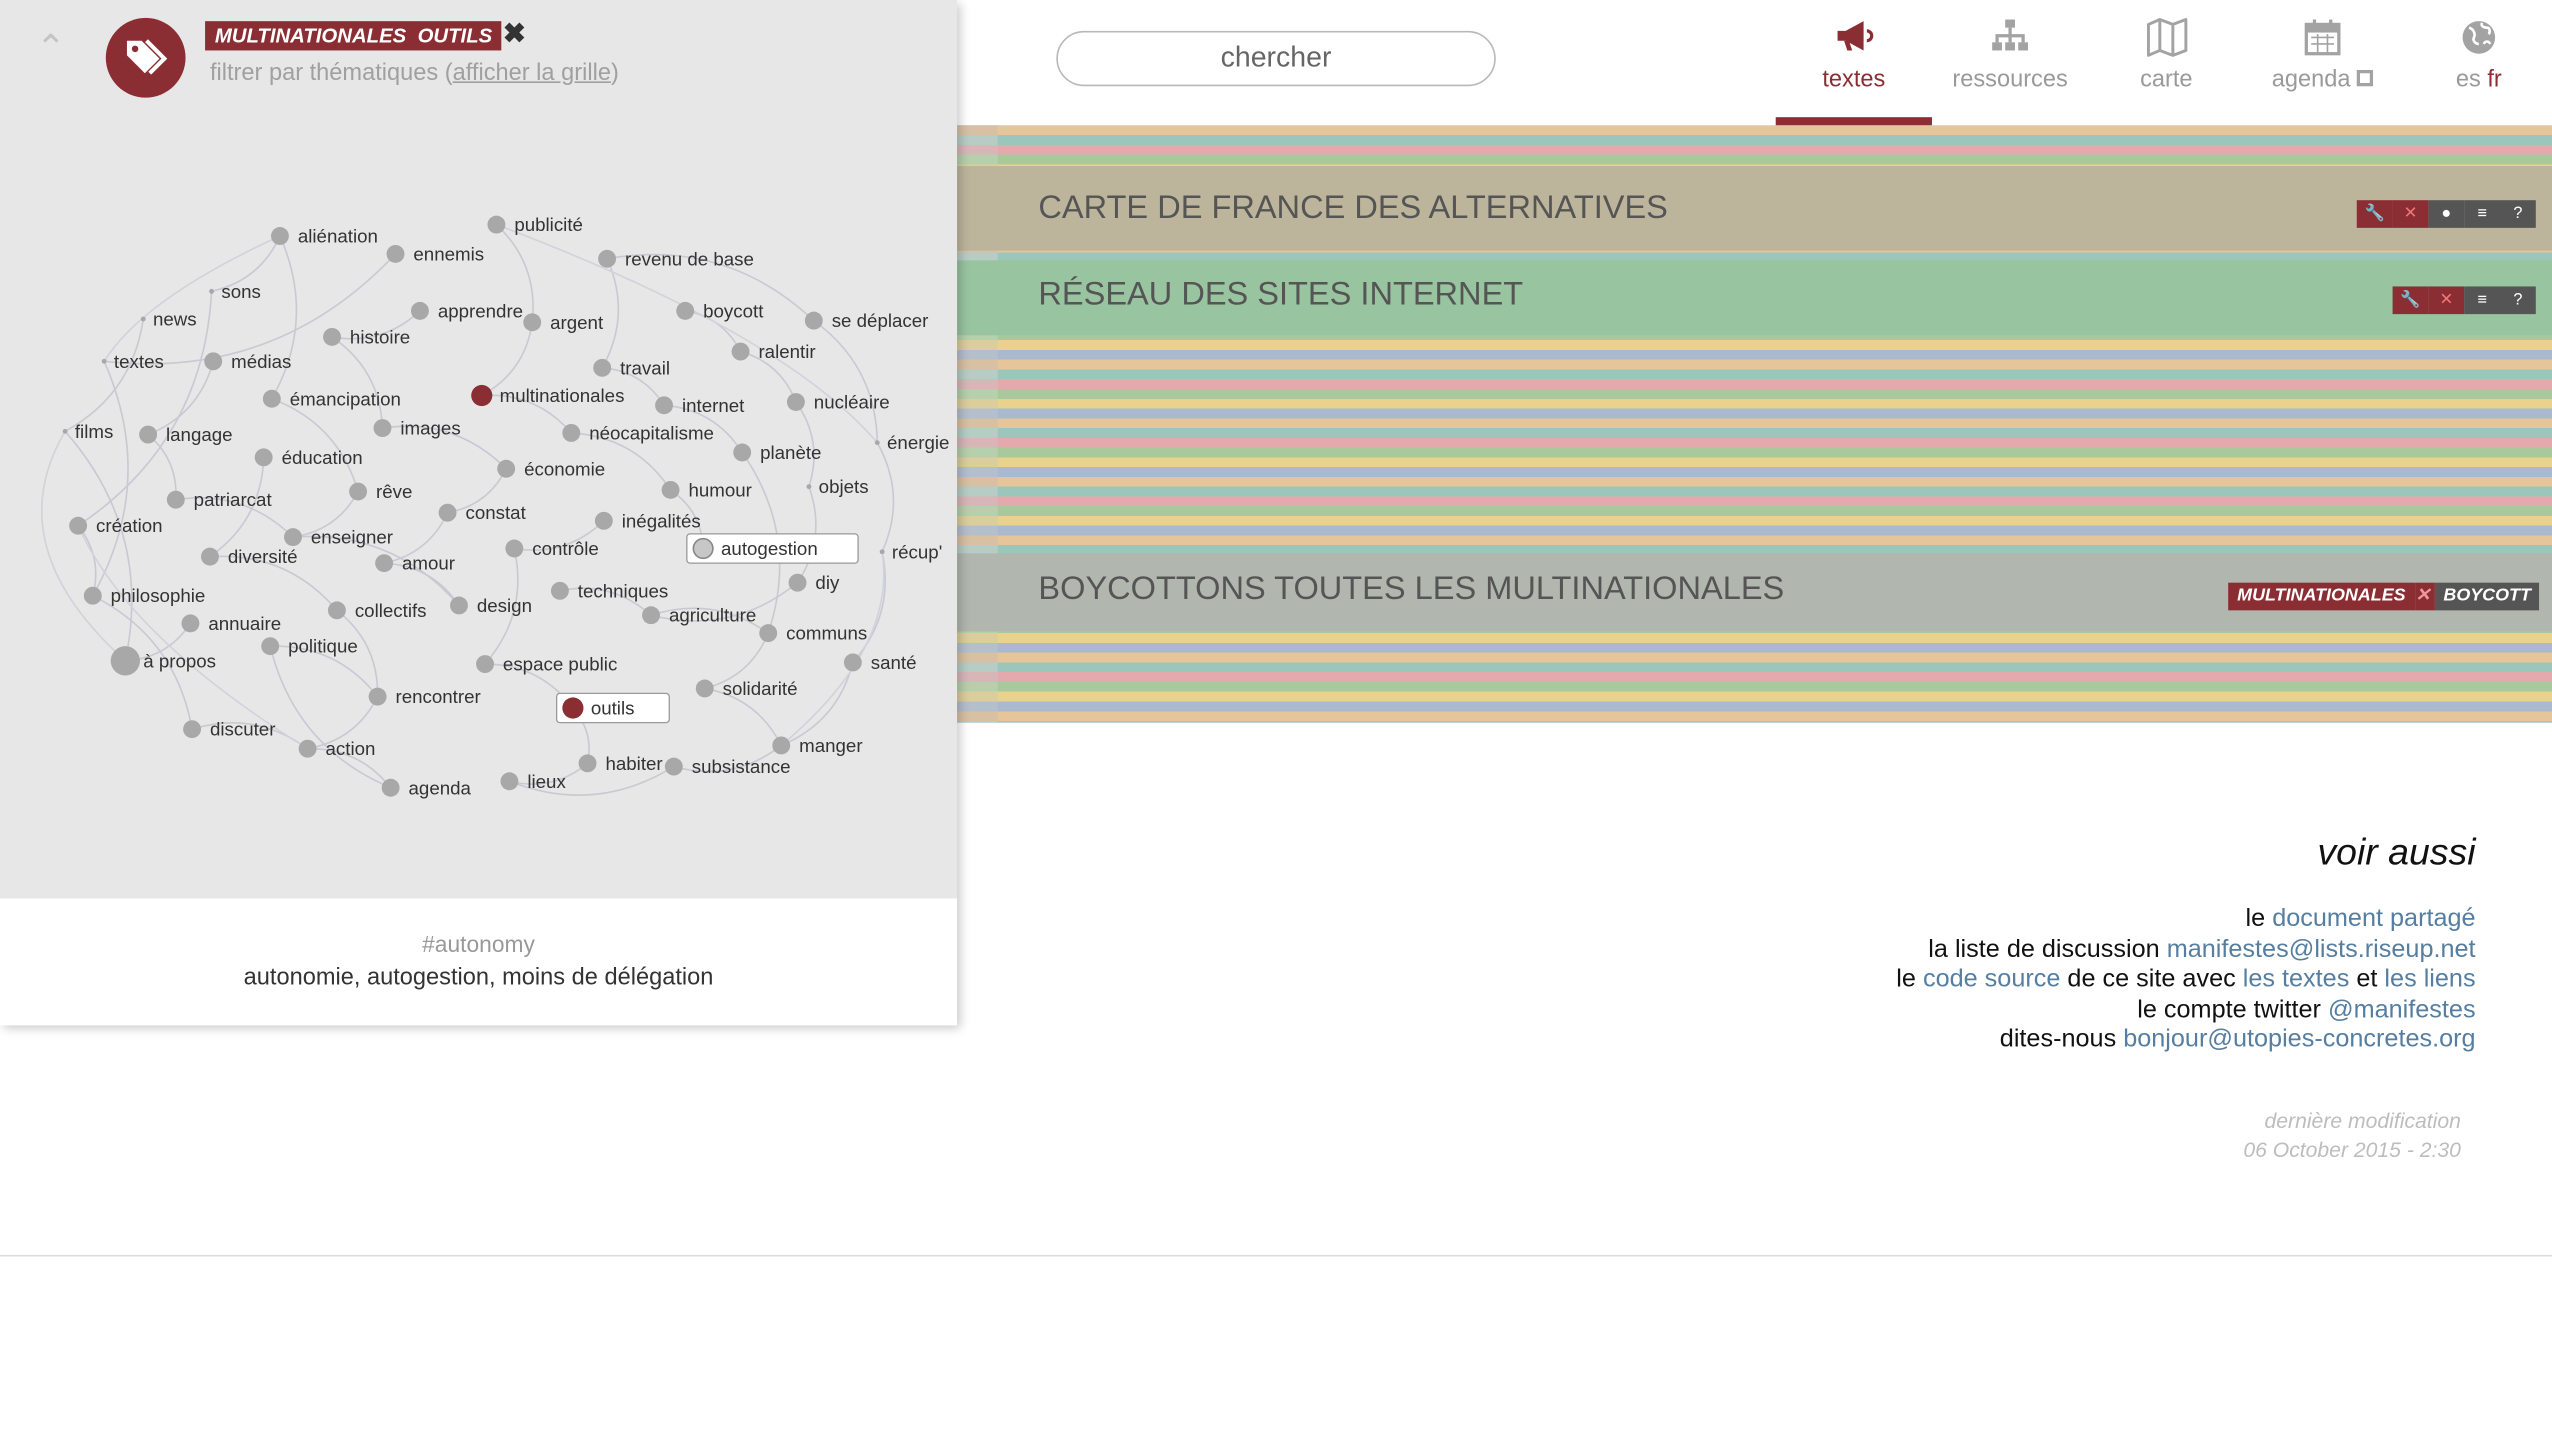 This screenshot has height=1444, width=2552. Describe the element at coordinates (689, 258) in the screenshot. I see `tag-node-label: revenu de base` at that location.